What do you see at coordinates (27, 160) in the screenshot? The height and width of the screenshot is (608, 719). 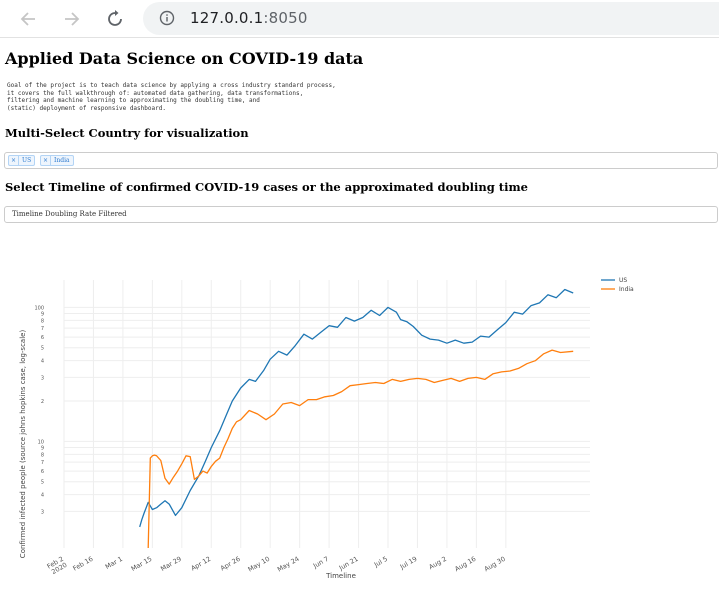 I see `country-tag-label: US` at bounding box center [27, 160].